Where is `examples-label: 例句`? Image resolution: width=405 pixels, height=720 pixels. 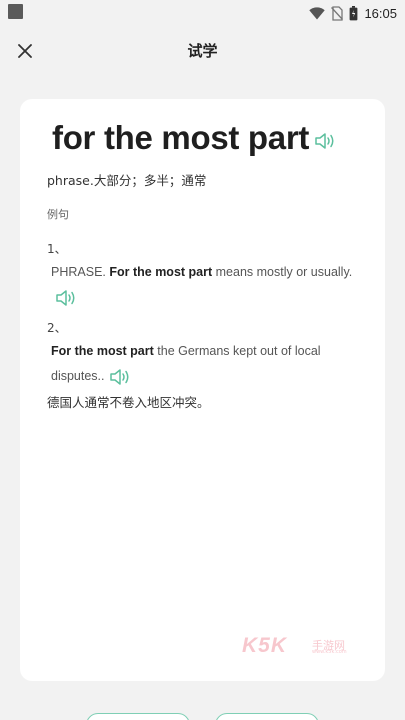
examples-label: 例句 is located at coordinates (58, 214).